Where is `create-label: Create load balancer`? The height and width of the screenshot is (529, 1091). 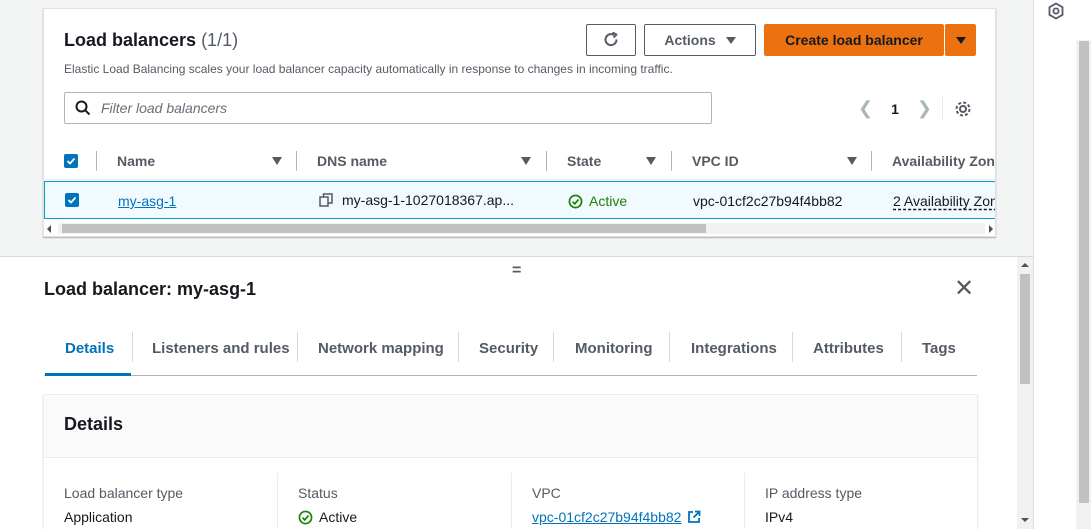 create-label: Create load balancer is located at coordinates (854, 40).